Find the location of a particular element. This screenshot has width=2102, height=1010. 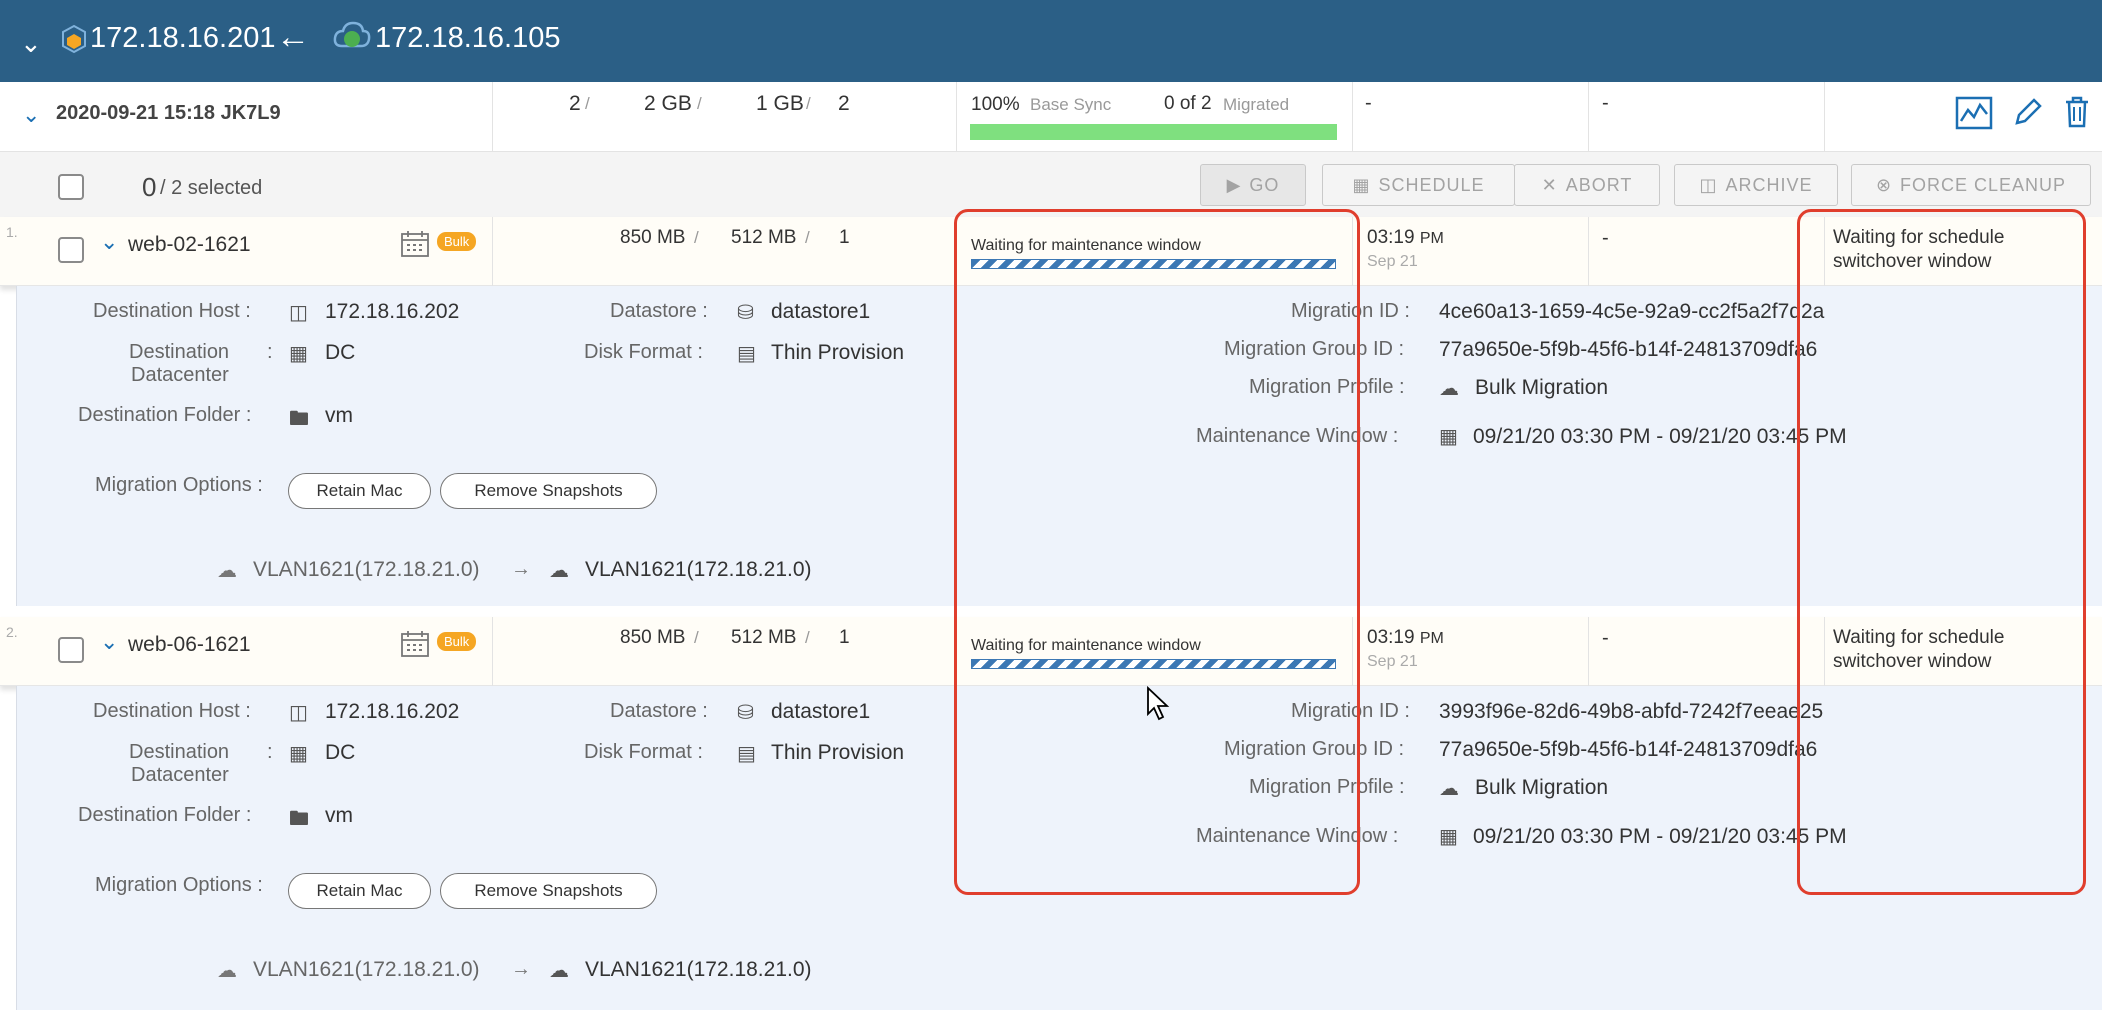

network-icon: ☁ is located at coordinates (227, 571).